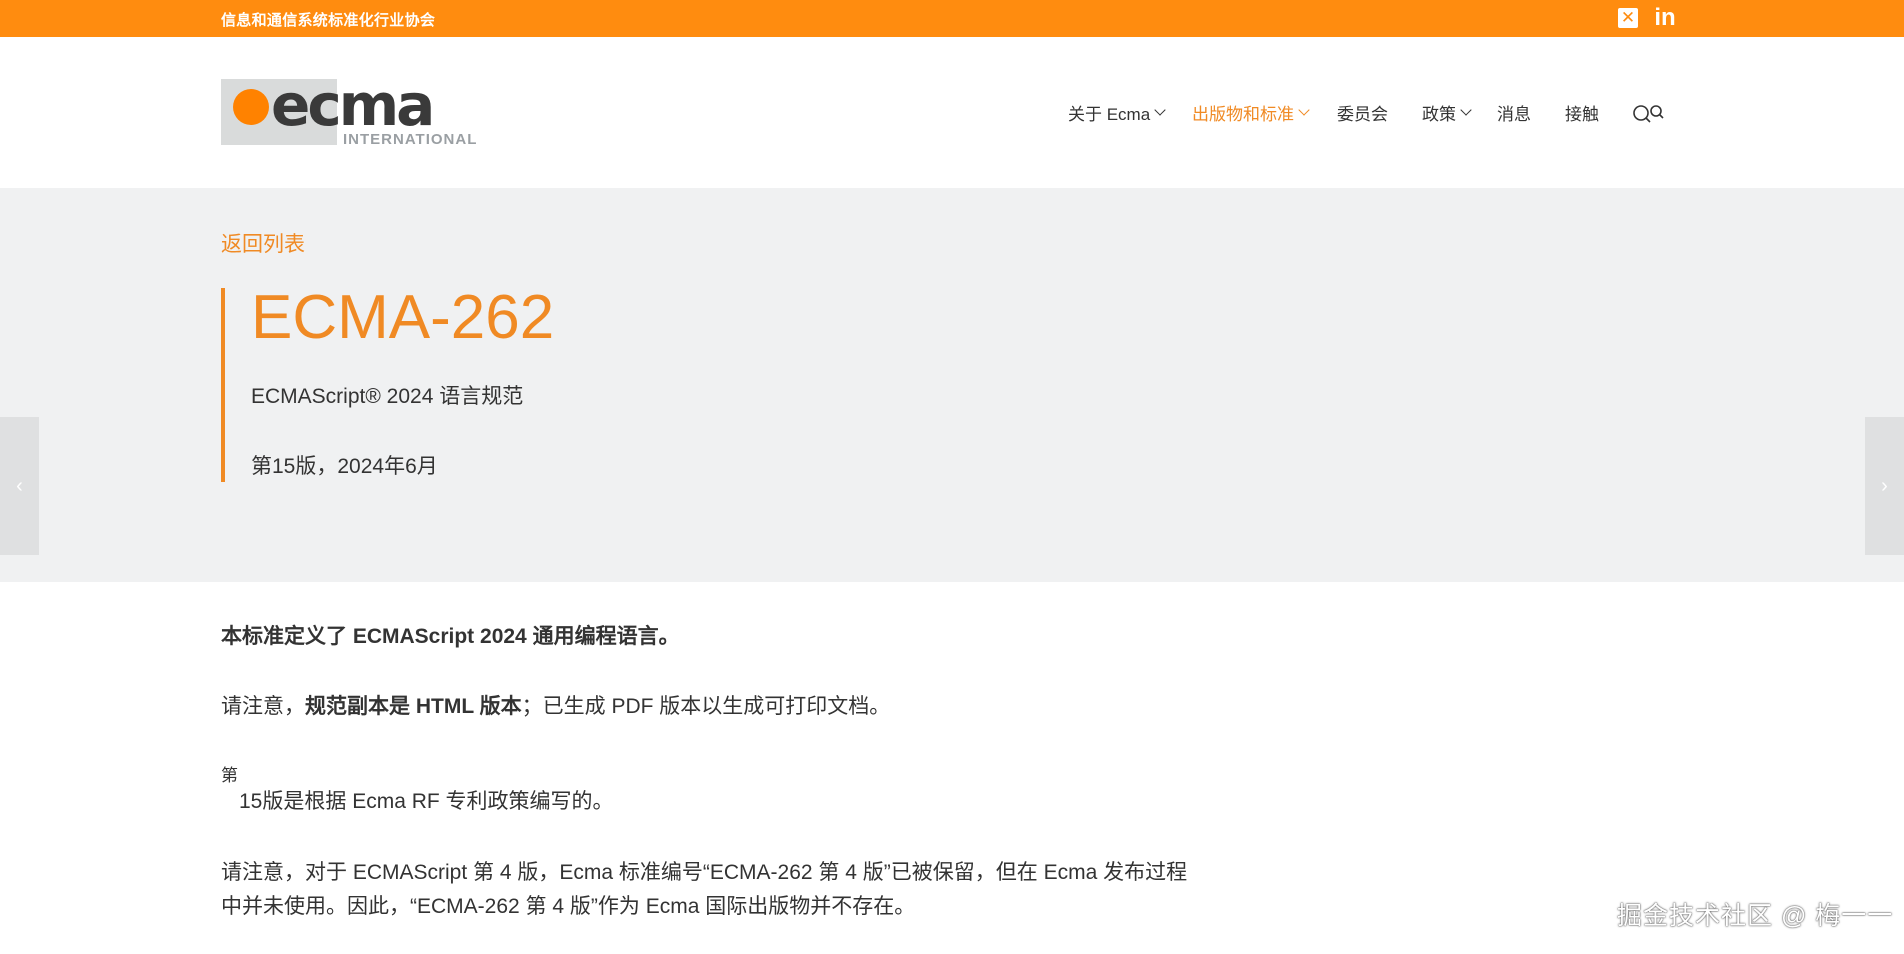 The height and width of the screenshot is (954, 1904). I want to click on nav-contact-label: 接触, so click(1582, 114).